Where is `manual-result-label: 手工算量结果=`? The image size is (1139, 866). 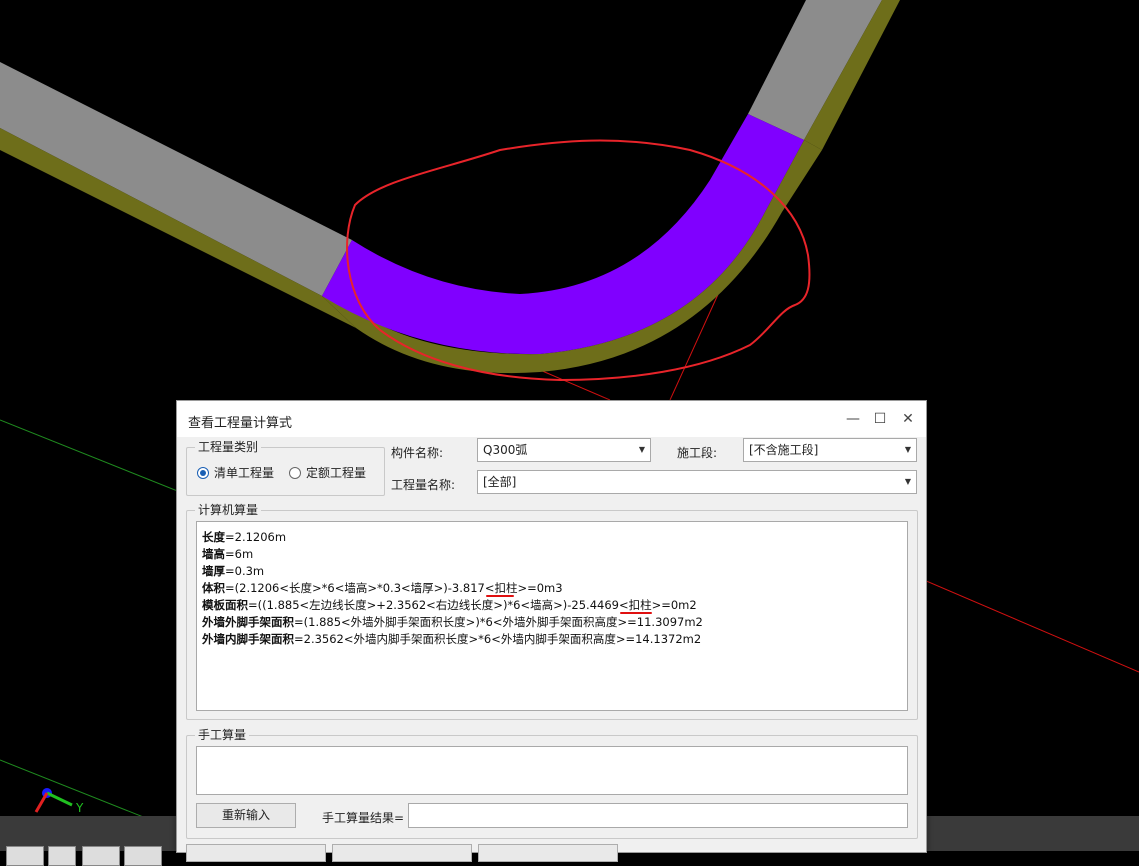 manual-result-label: 手工算量结果= is located at coordinates (363, 818).